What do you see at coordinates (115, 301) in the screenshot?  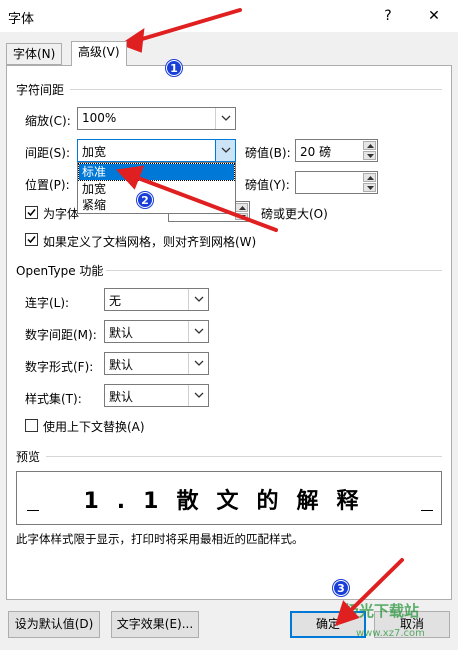 I see `ligatures-value: 无` at bounding box center [115, 301].